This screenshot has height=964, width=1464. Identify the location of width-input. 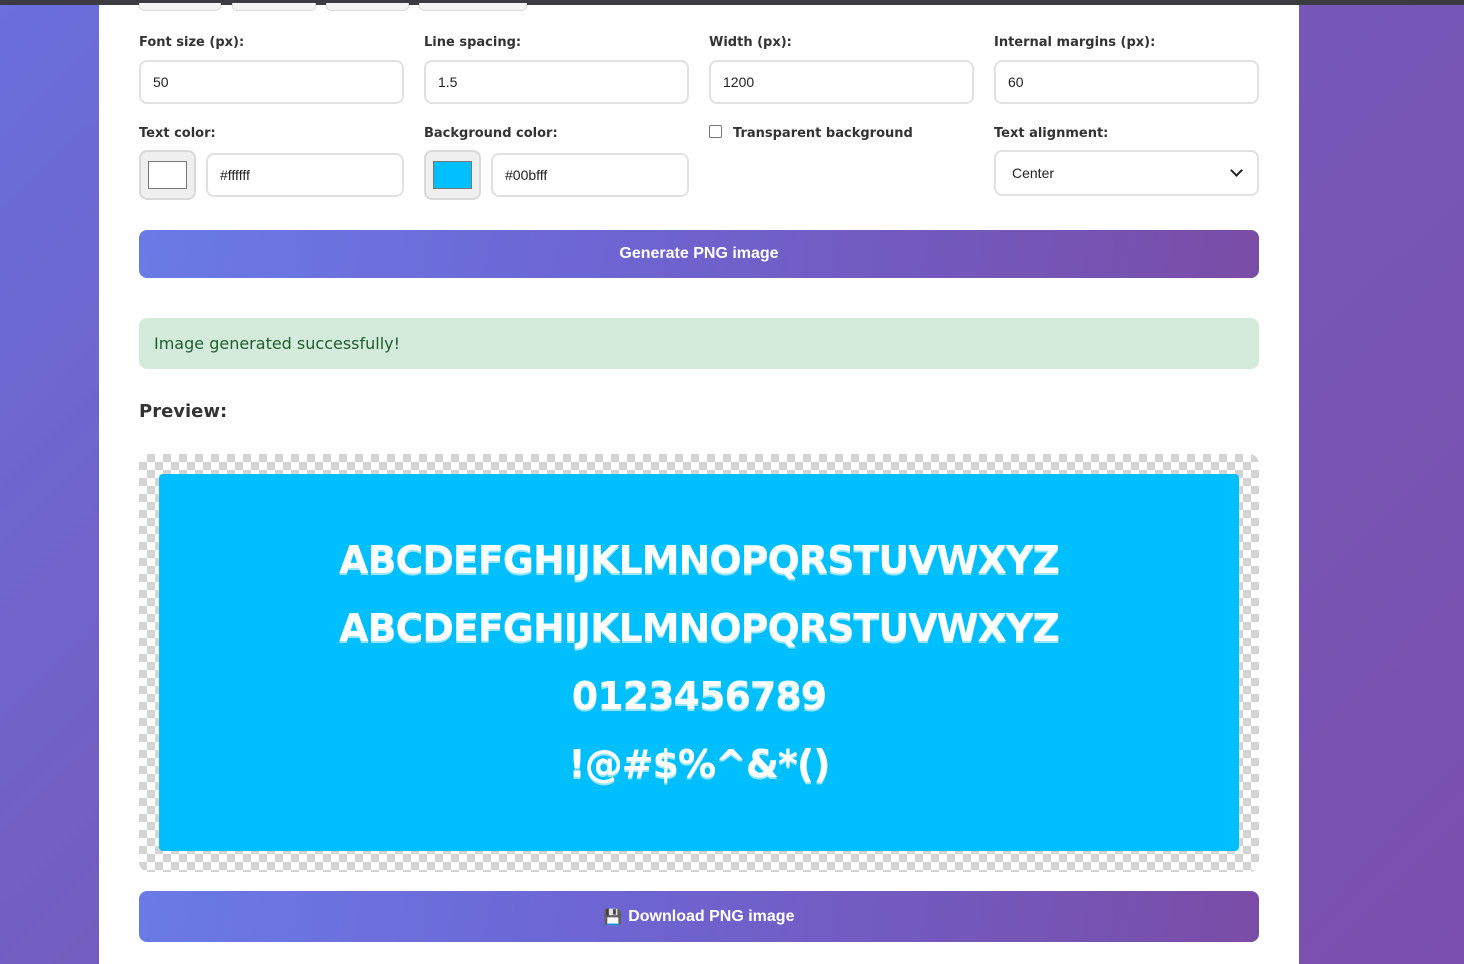
(841, 82).